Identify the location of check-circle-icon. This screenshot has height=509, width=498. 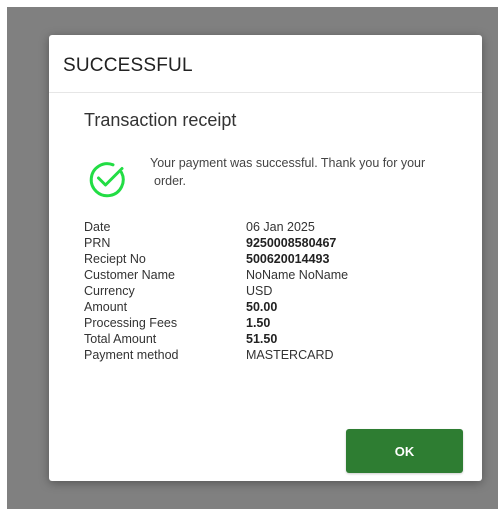
(107, 180).